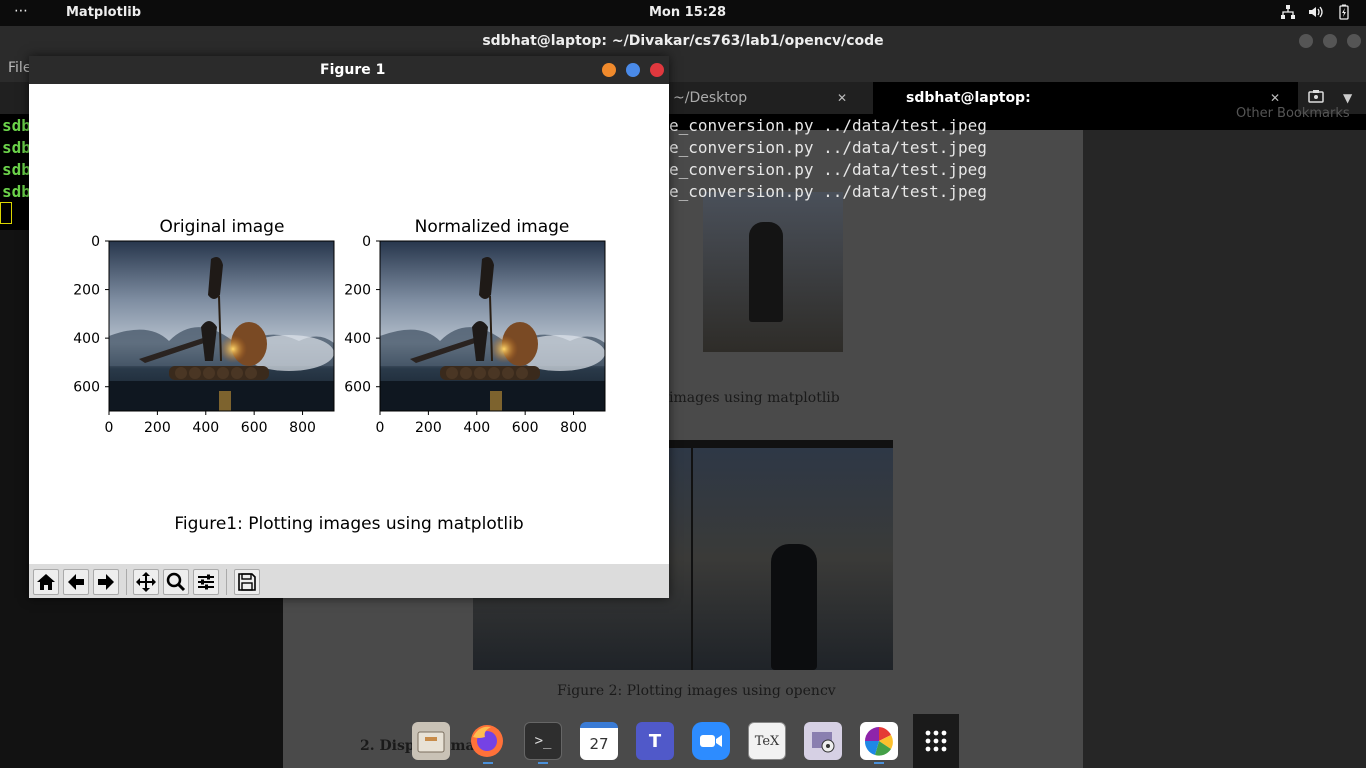 This screenshot has width=1366, height=768. Describe the element at coordinates (103, 12) in the screenshot. I see `app-name-label: Matplotlib` at that location.